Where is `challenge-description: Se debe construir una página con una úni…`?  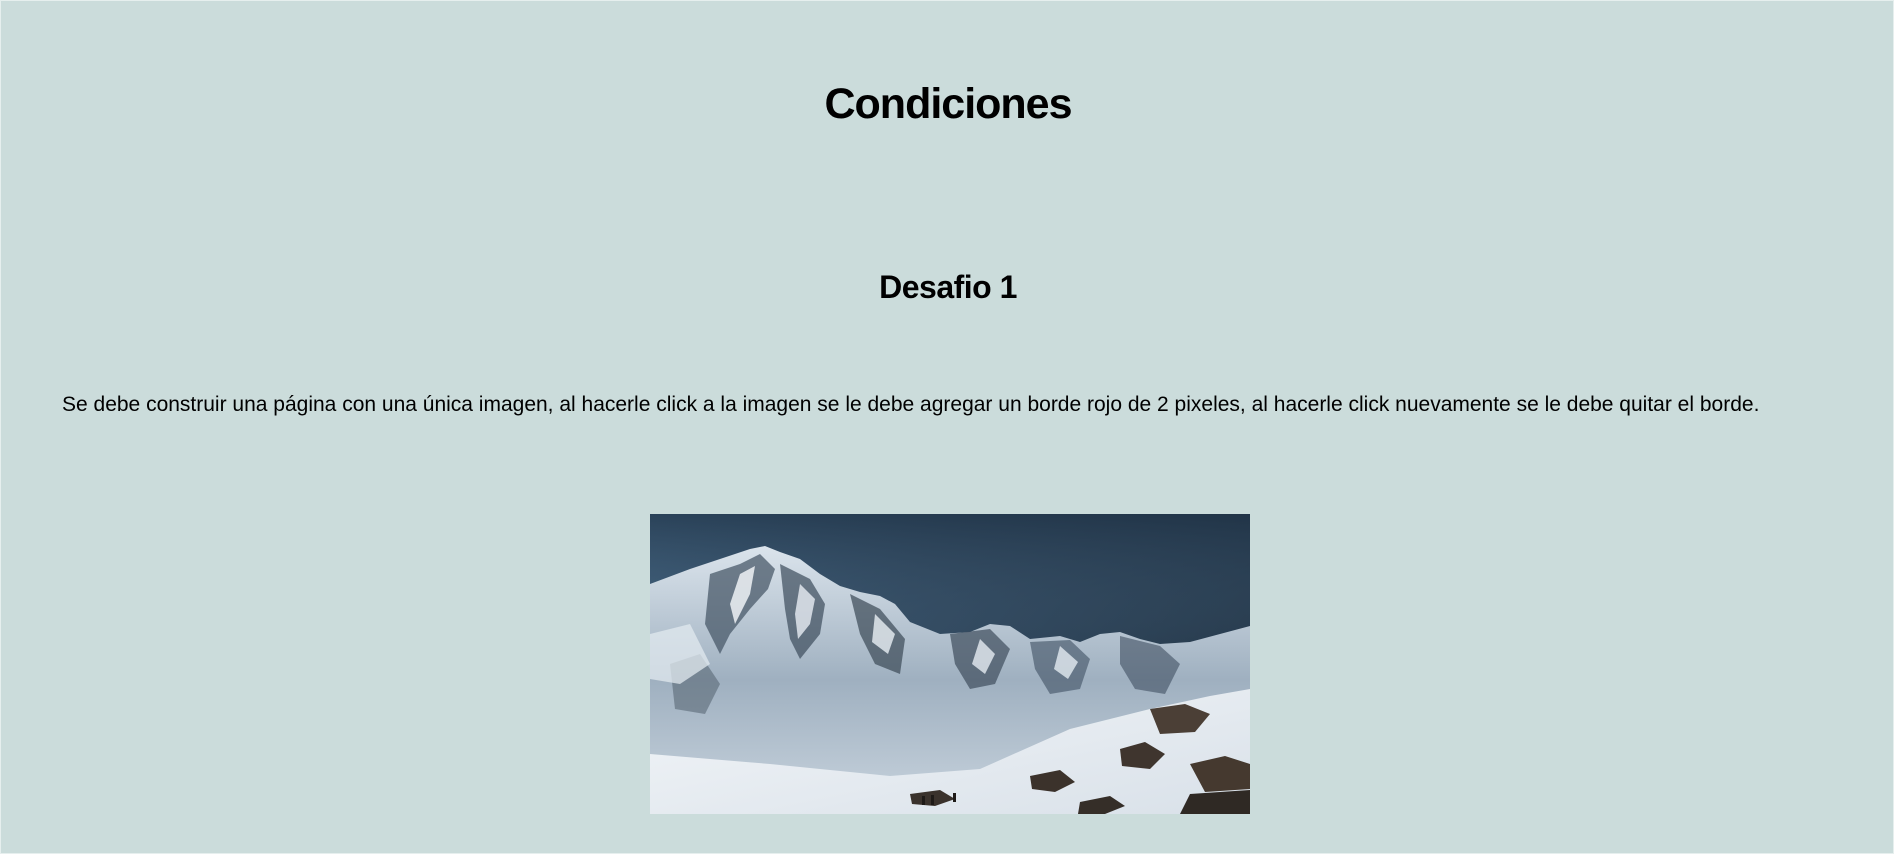 challenge-description: Se debe construir una página con una úni… is located at coordinates (911, 404).